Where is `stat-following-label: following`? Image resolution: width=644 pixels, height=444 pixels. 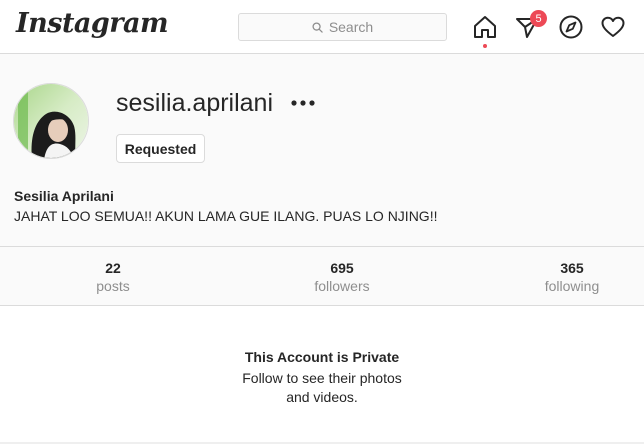
stat-following-label: following is located at coordinates (572, 286).